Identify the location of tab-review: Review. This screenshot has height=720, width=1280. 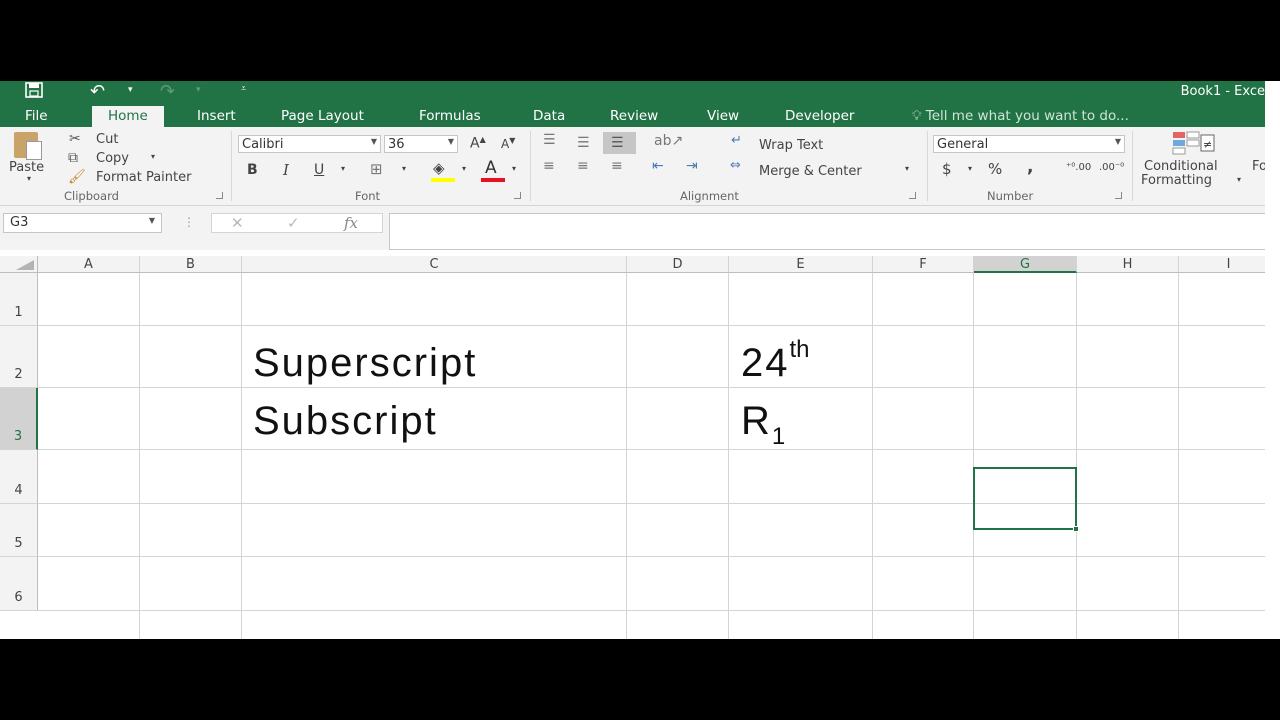
(634, 116).